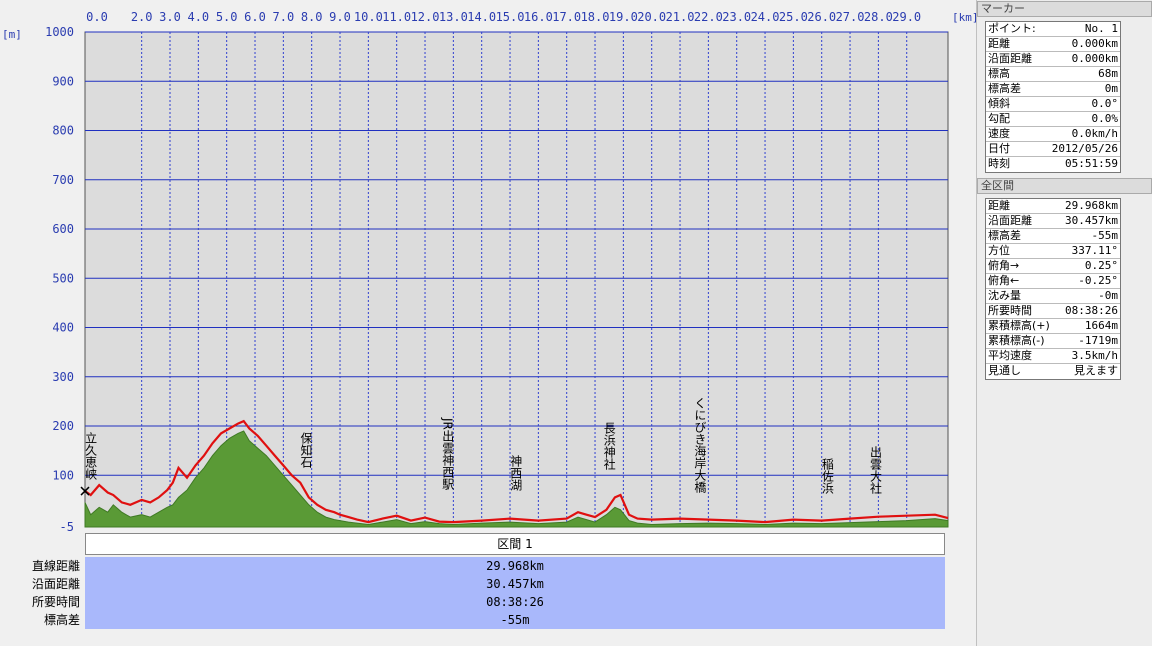 This screenshot has width=1152, height=646. What do you see at coordinates (850, 17) in the screenshot?
I see `x-tick-label: 27.0` at bounding box center [850, 17].